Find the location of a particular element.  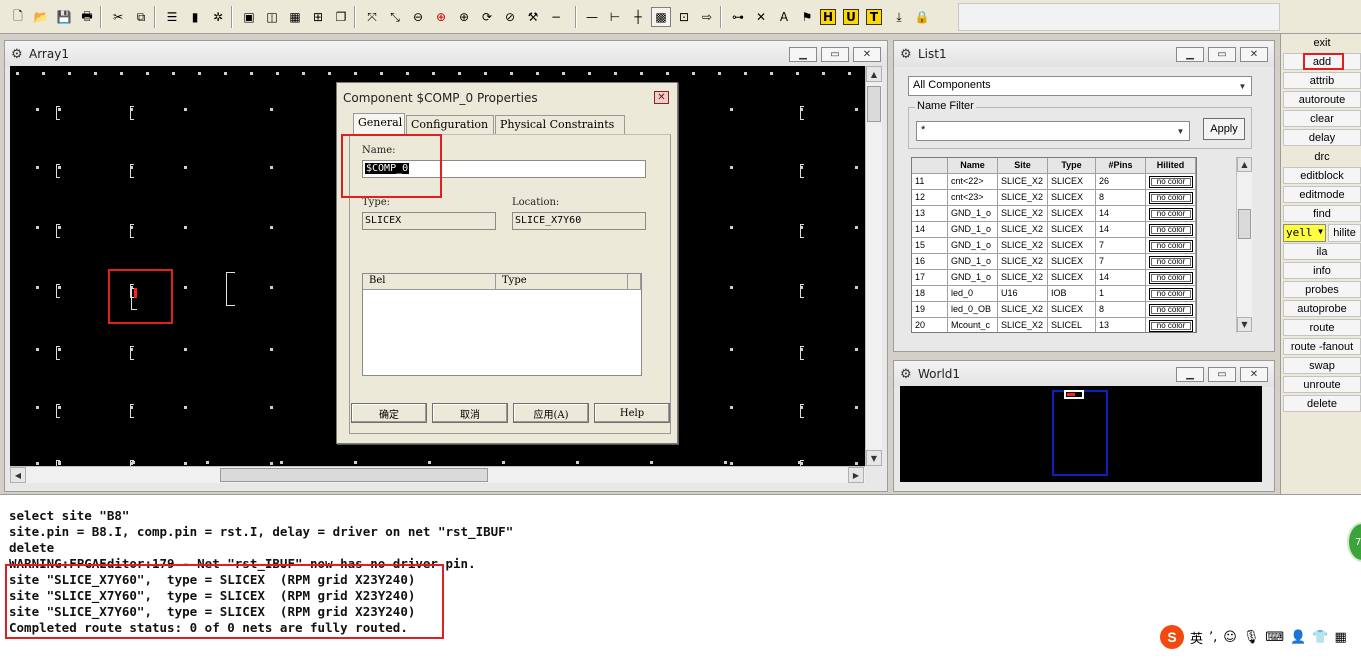

command-delete-button: delete is located at coordinates (1322, 403).